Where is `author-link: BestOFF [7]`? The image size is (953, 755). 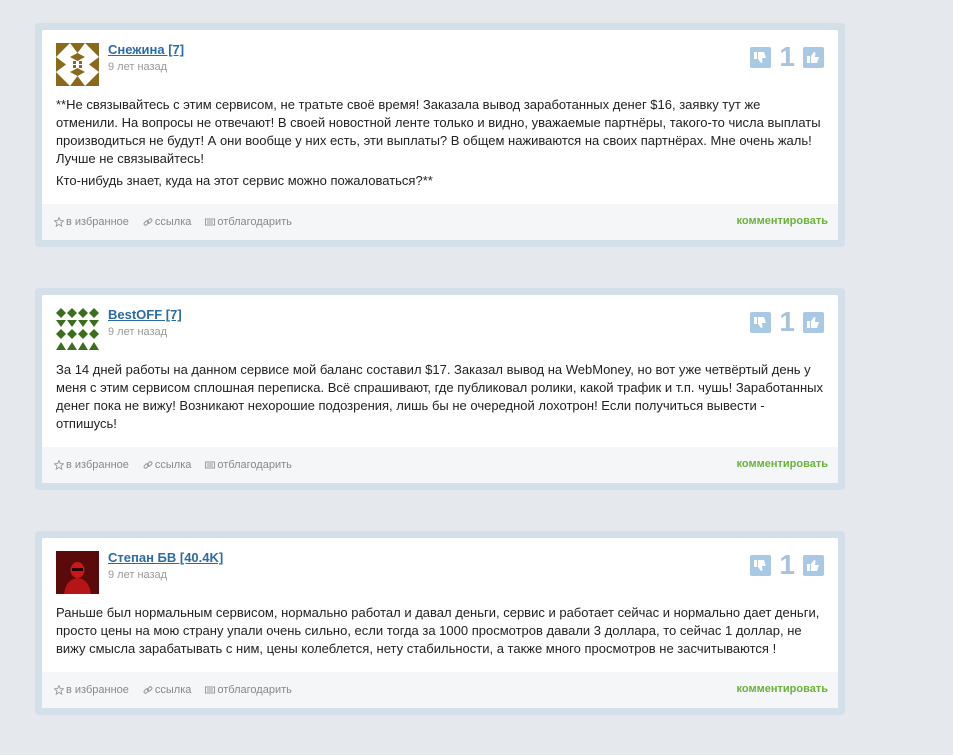 author-link: BestOFF [7] is located at coordinates (145, 314).